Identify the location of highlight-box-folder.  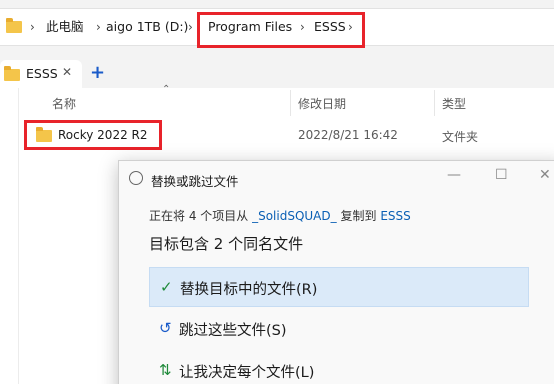
(93, 135).